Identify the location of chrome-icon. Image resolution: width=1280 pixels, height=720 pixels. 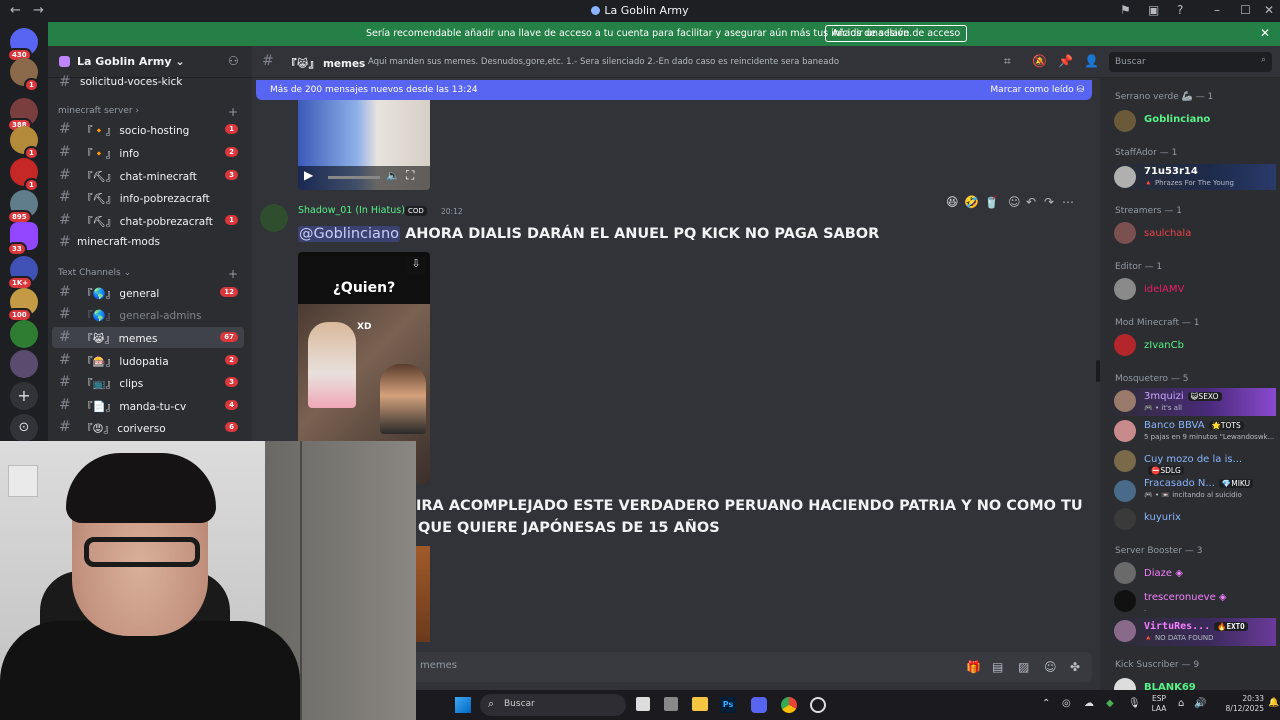
(789, 705).